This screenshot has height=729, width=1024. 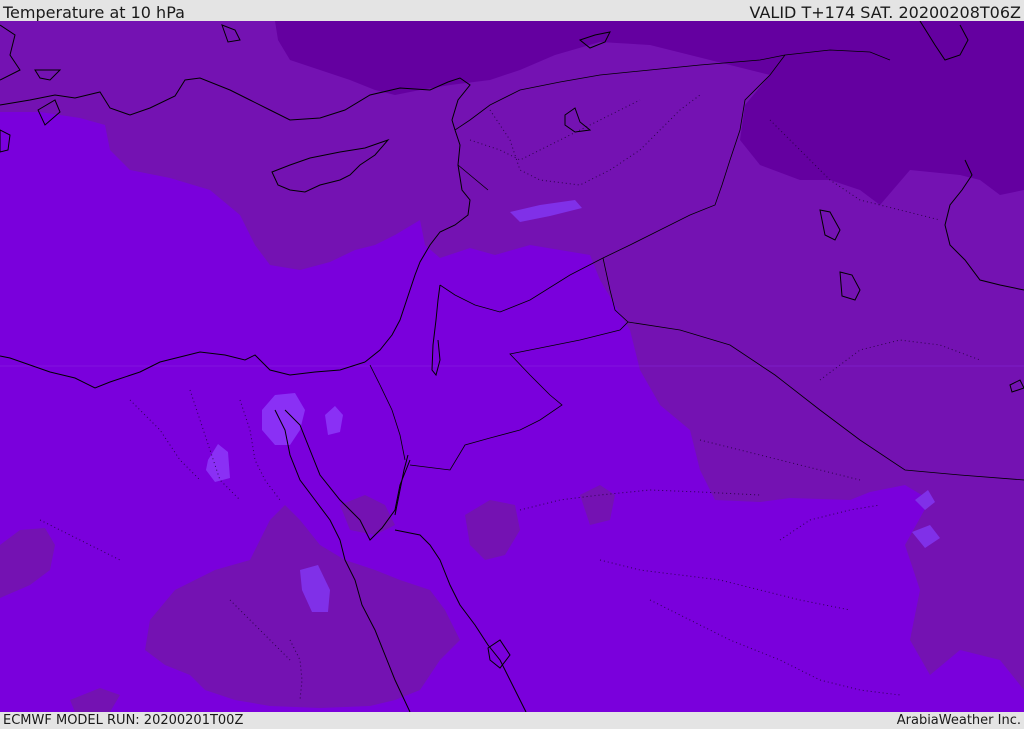 I want to click on credit-label: ArabiaWeather Inc., so click(x=958, y=720).